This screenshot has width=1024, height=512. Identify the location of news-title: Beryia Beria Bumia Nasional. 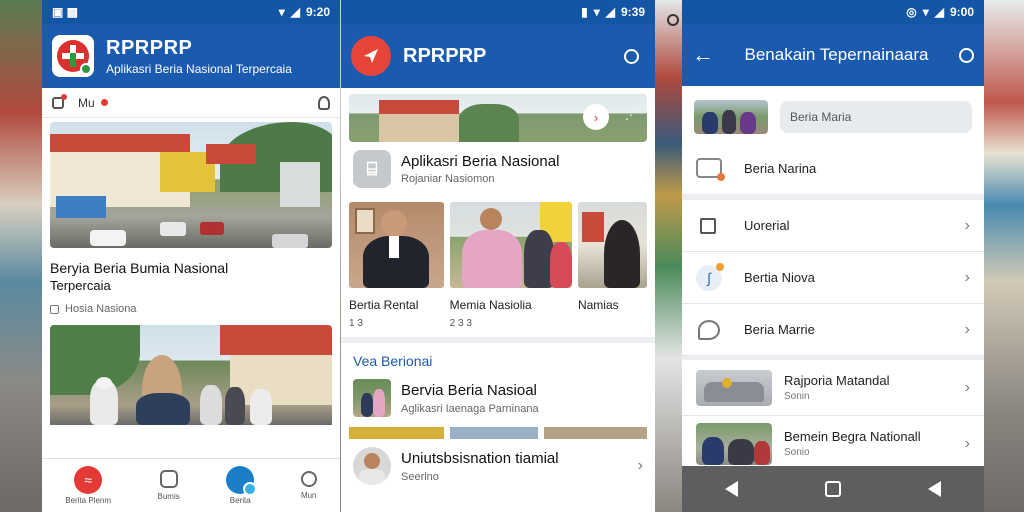
(139, 268).